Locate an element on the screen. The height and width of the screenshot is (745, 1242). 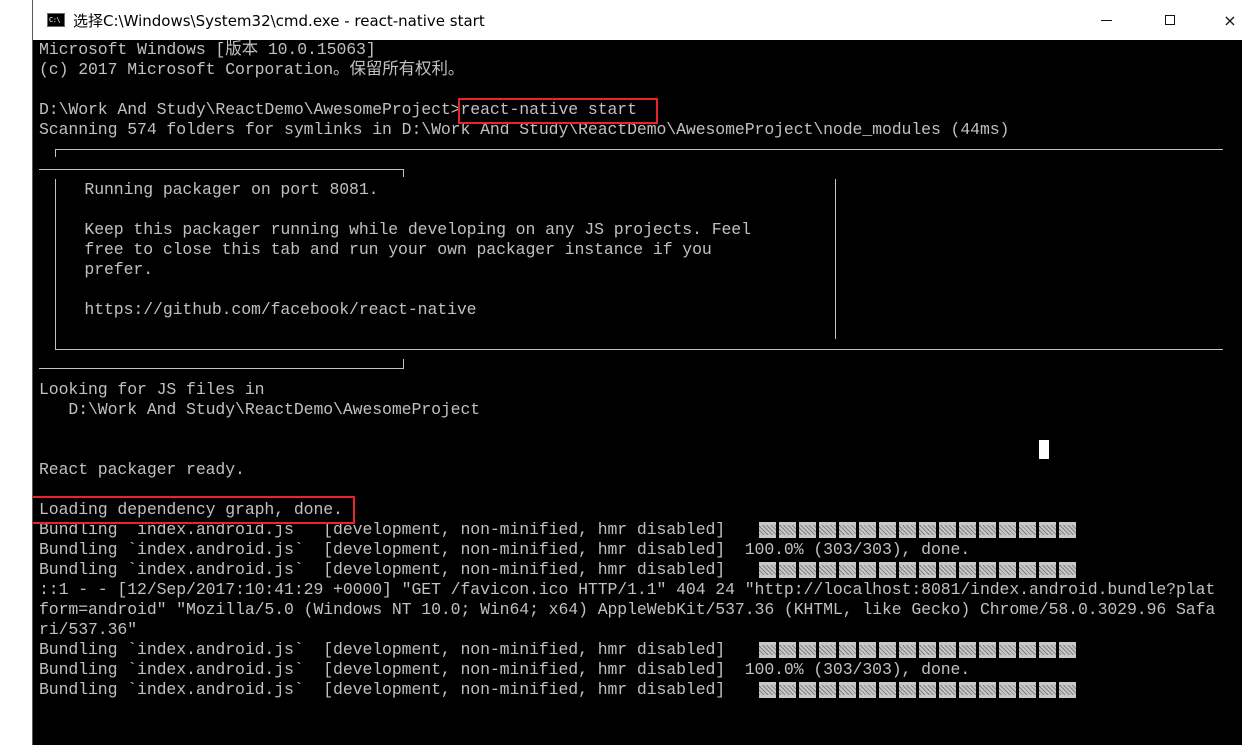
close-icon: × is located at coordinates (1230, 20).